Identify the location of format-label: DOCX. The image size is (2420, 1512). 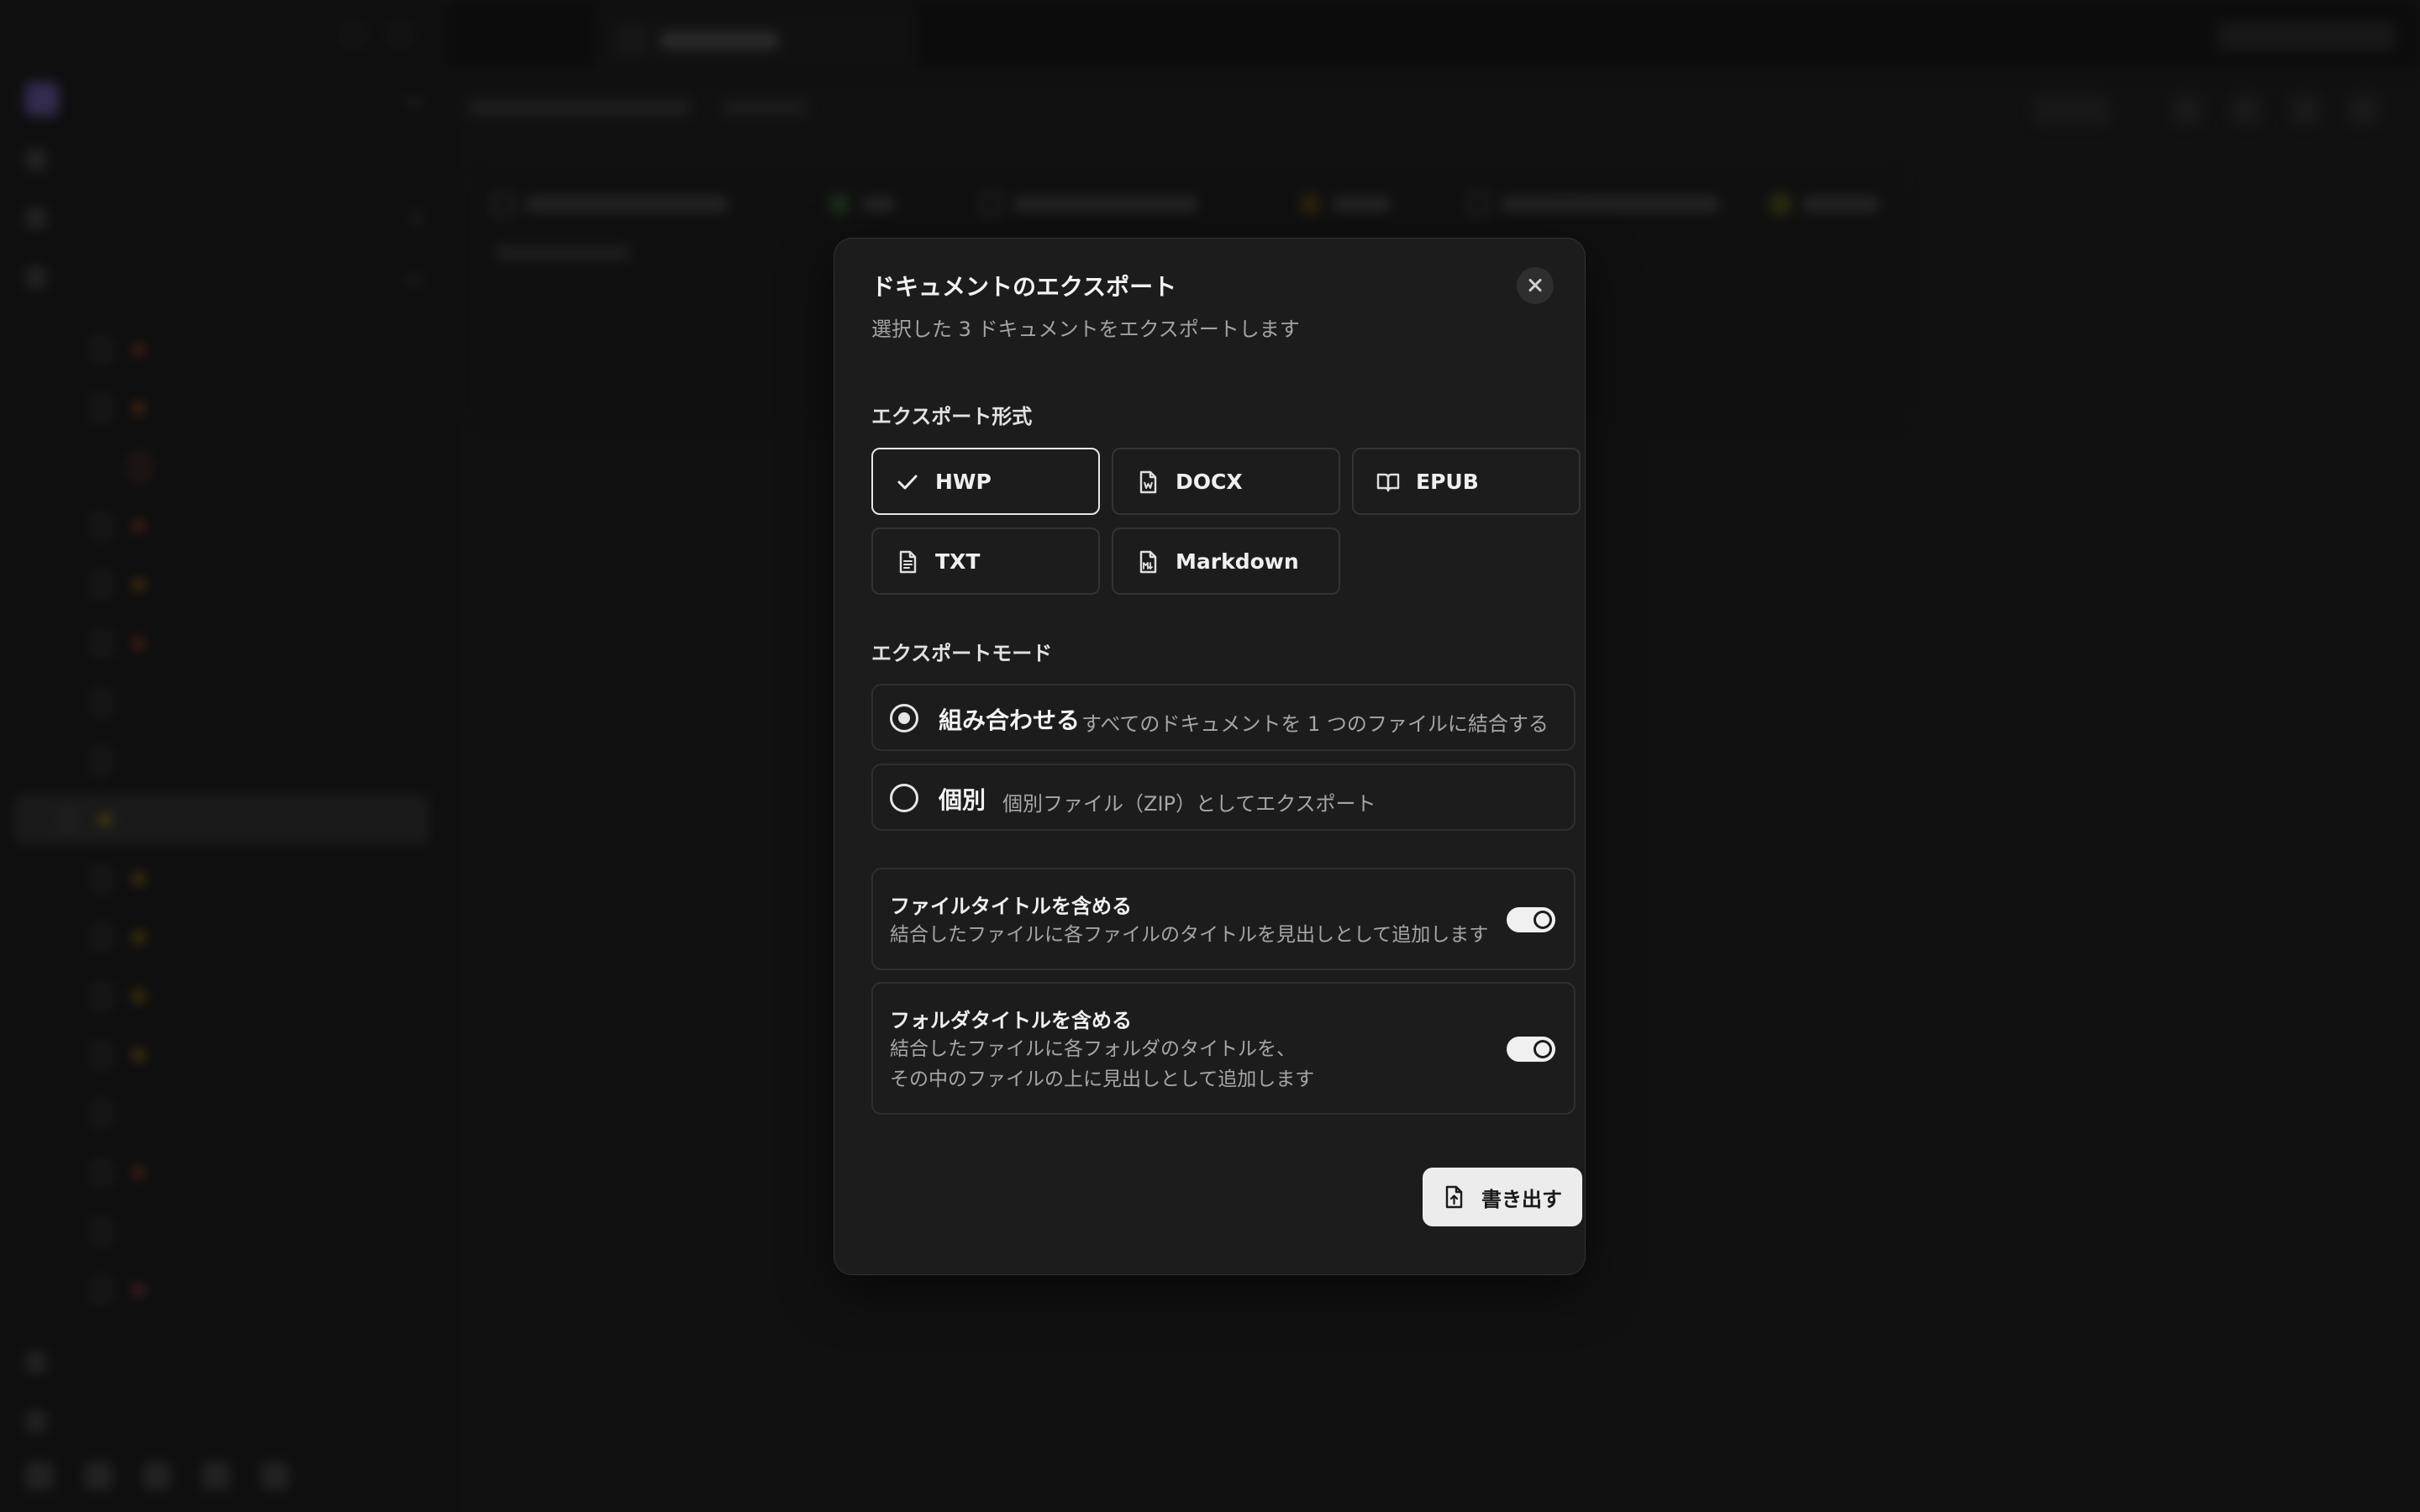
(1209, 482).